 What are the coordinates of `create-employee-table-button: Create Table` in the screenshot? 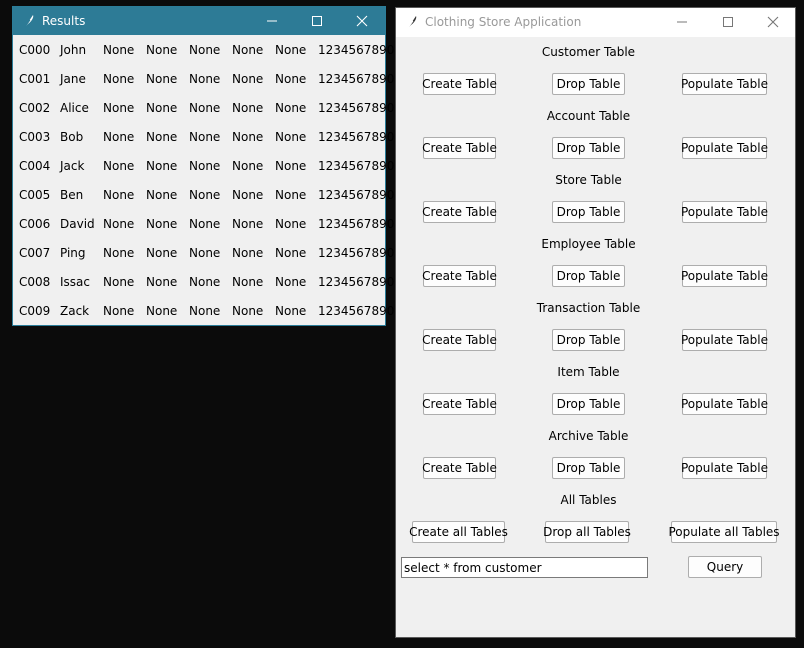 It's located at (459, 276).